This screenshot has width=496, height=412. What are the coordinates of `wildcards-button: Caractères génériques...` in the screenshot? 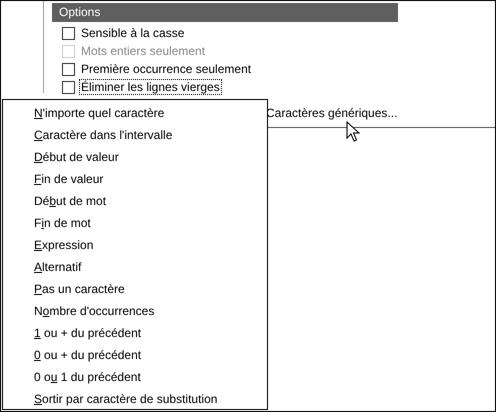 It's located at (332, 113).